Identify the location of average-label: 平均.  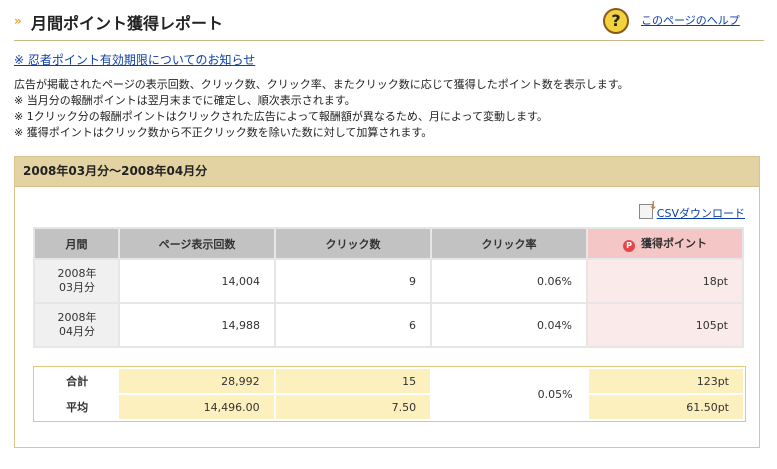
(77, 407).